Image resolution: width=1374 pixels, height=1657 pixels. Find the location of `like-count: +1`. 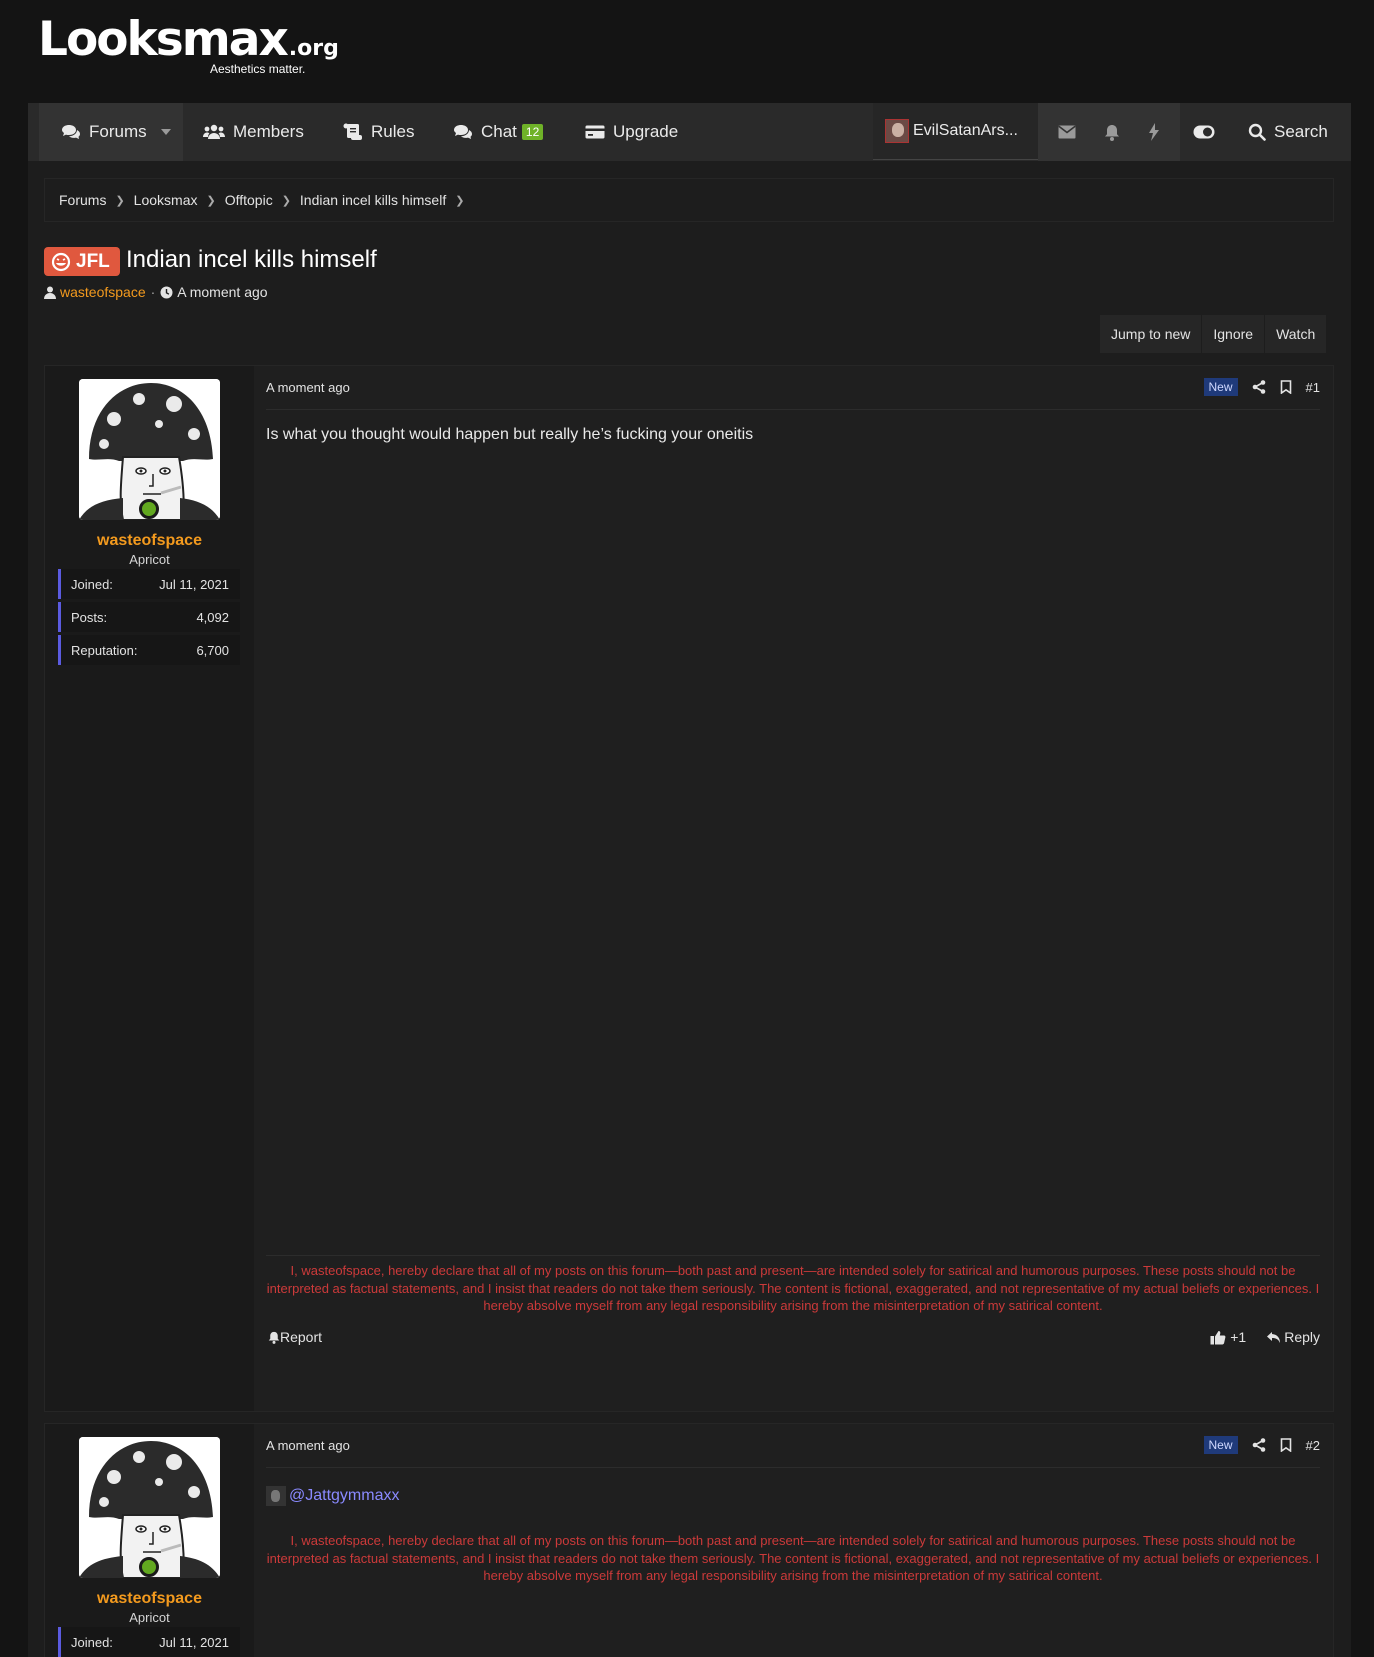

like-count: +1 is located at coordinates (1238, 1337).